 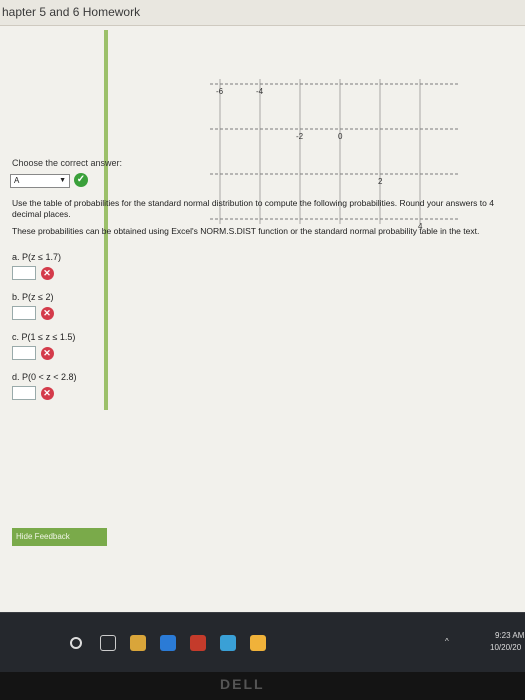 What do you see at coordinates (340, 136) in the screenshot?
I see `tick-label: 0` at bounding box center [340, 136].